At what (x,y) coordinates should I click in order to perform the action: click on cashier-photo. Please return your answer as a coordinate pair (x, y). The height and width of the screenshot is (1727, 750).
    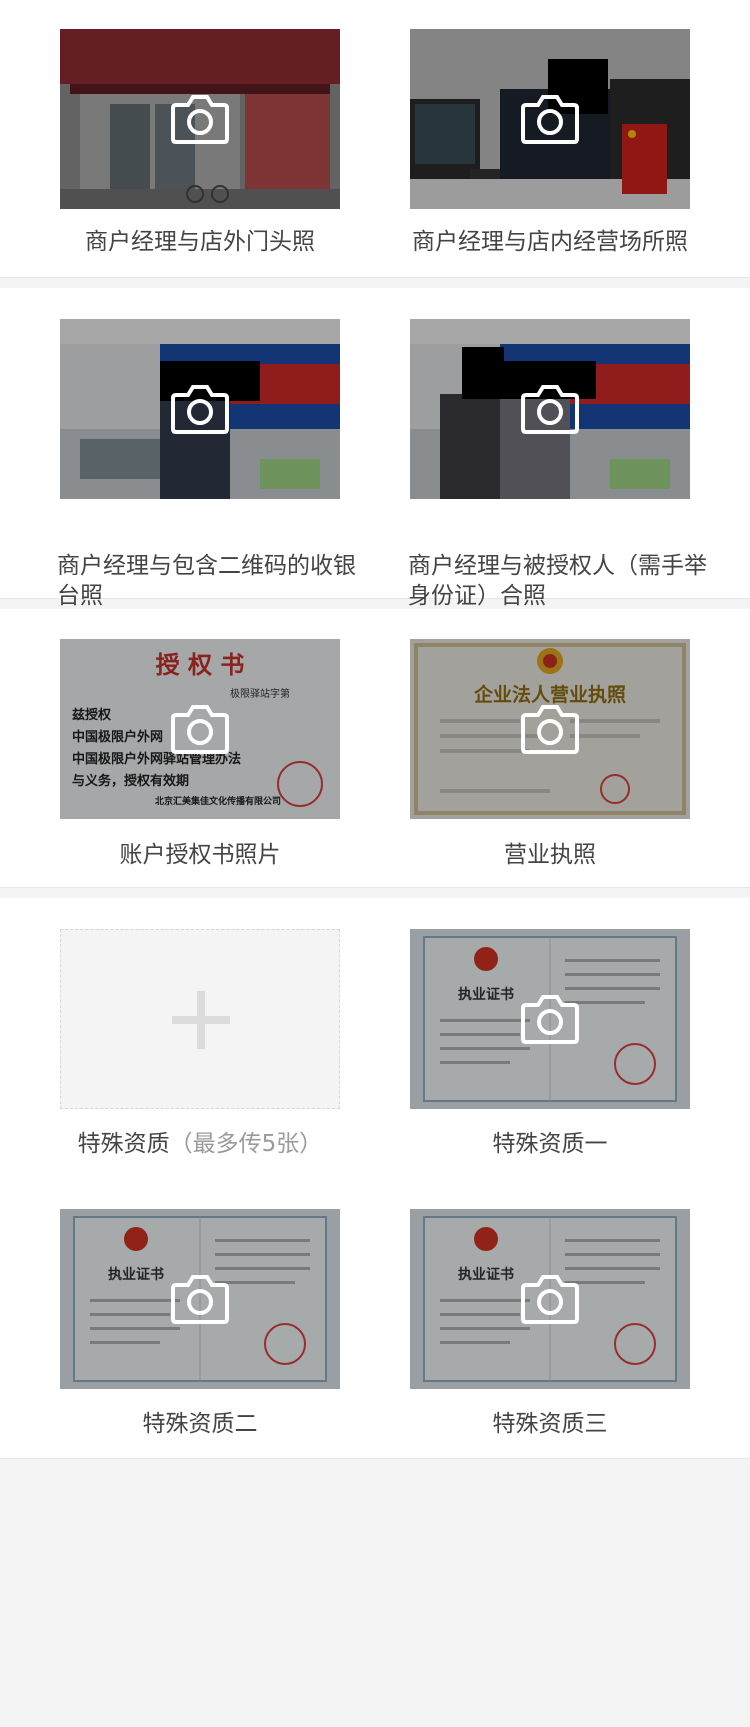
    Looking at the image, I should click on (200, 409).